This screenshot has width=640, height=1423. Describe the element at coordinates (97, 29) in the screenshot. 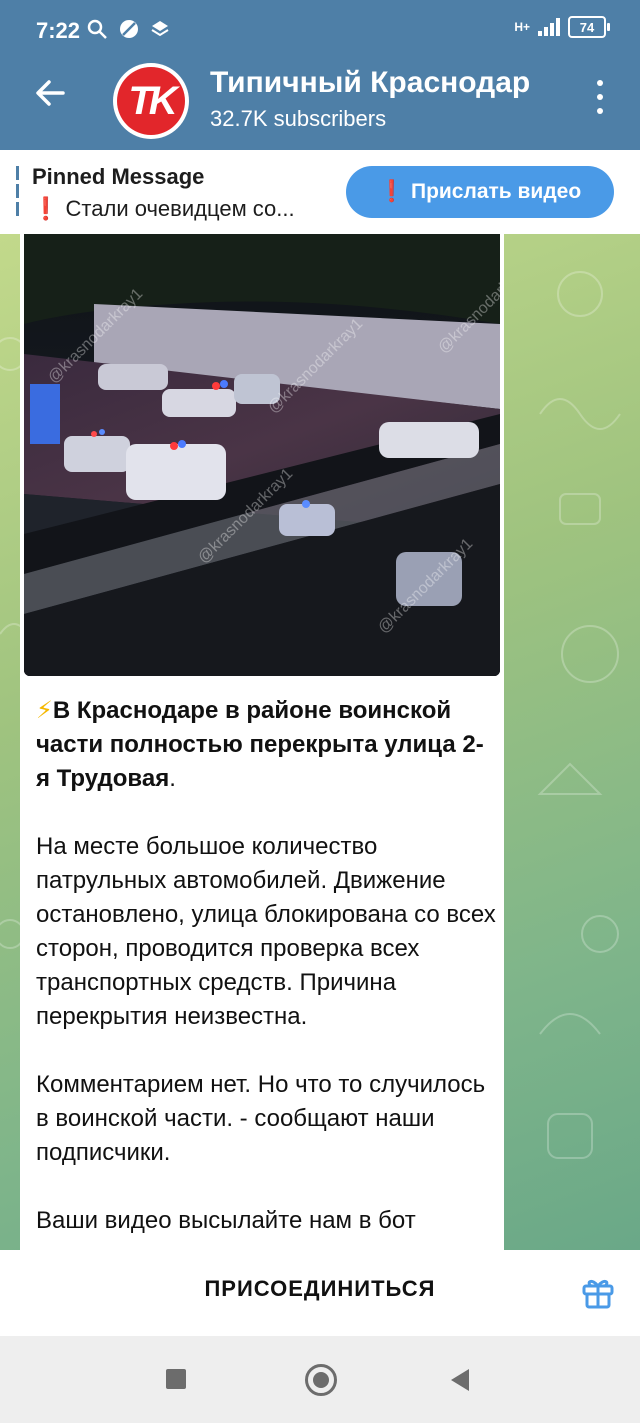

I see `search-icon` at that location.